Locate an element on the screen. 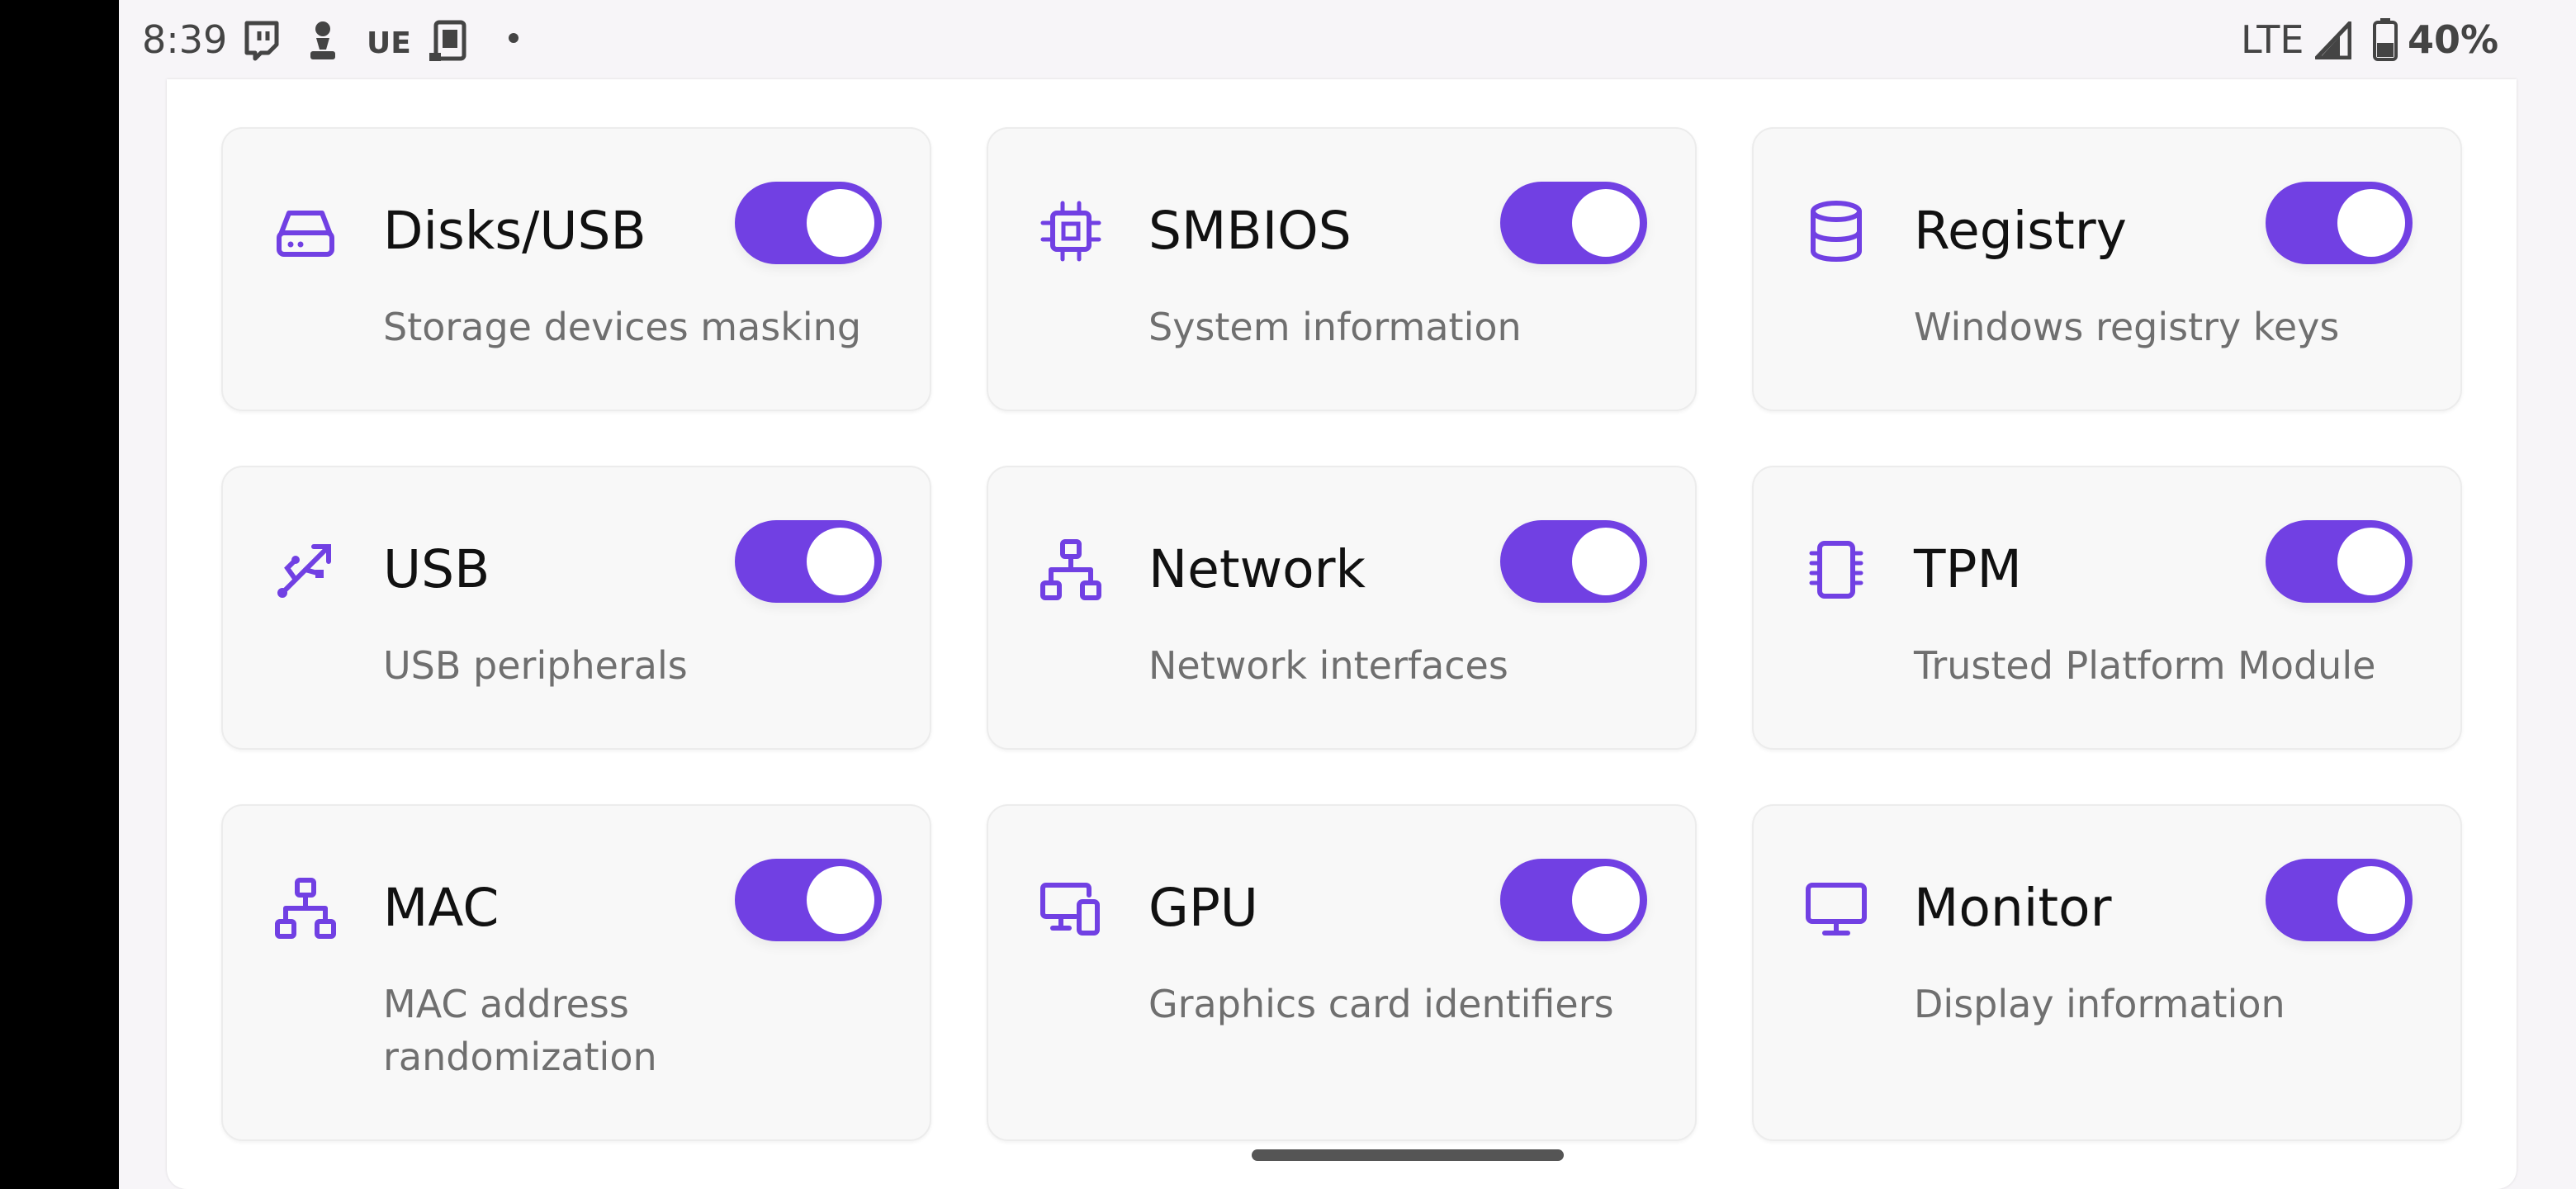  card-description: Windows registry keys is located at coordinates (2127, 327).